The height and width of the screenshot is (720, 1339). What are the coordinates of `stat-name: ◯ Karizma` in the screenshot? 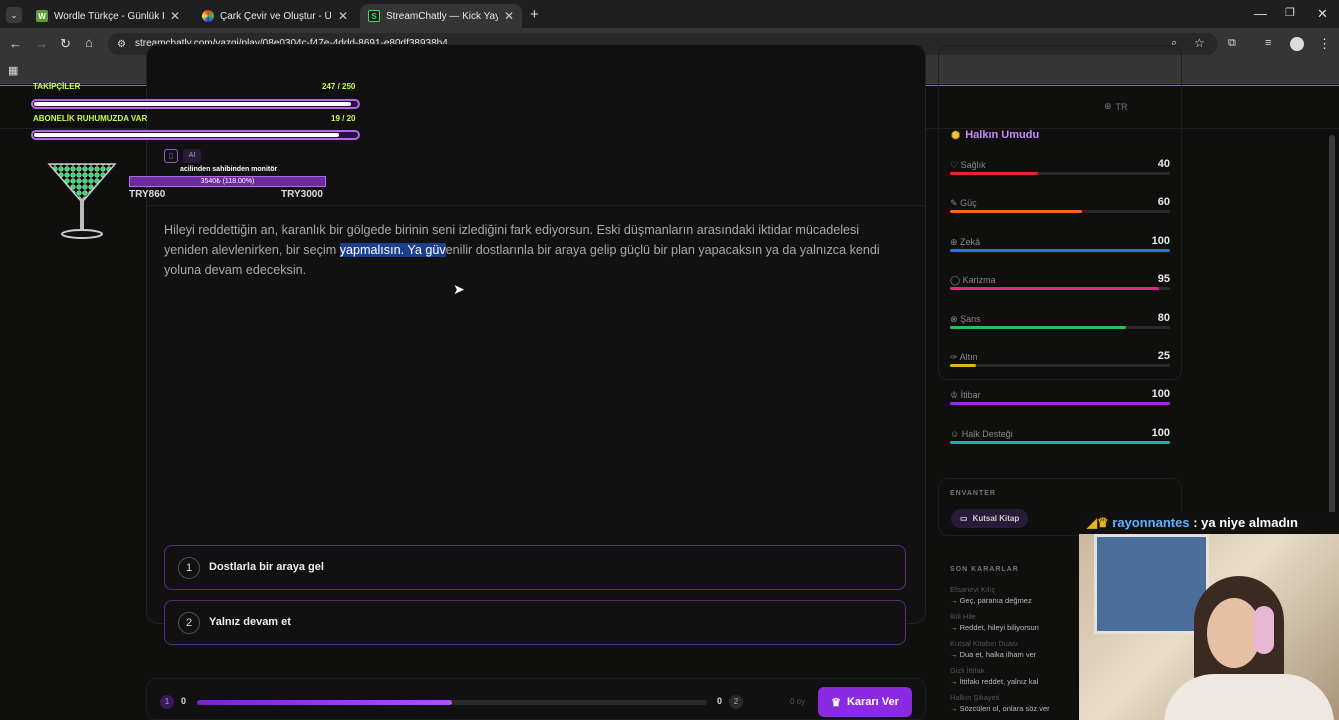 It's located at (973, 280).